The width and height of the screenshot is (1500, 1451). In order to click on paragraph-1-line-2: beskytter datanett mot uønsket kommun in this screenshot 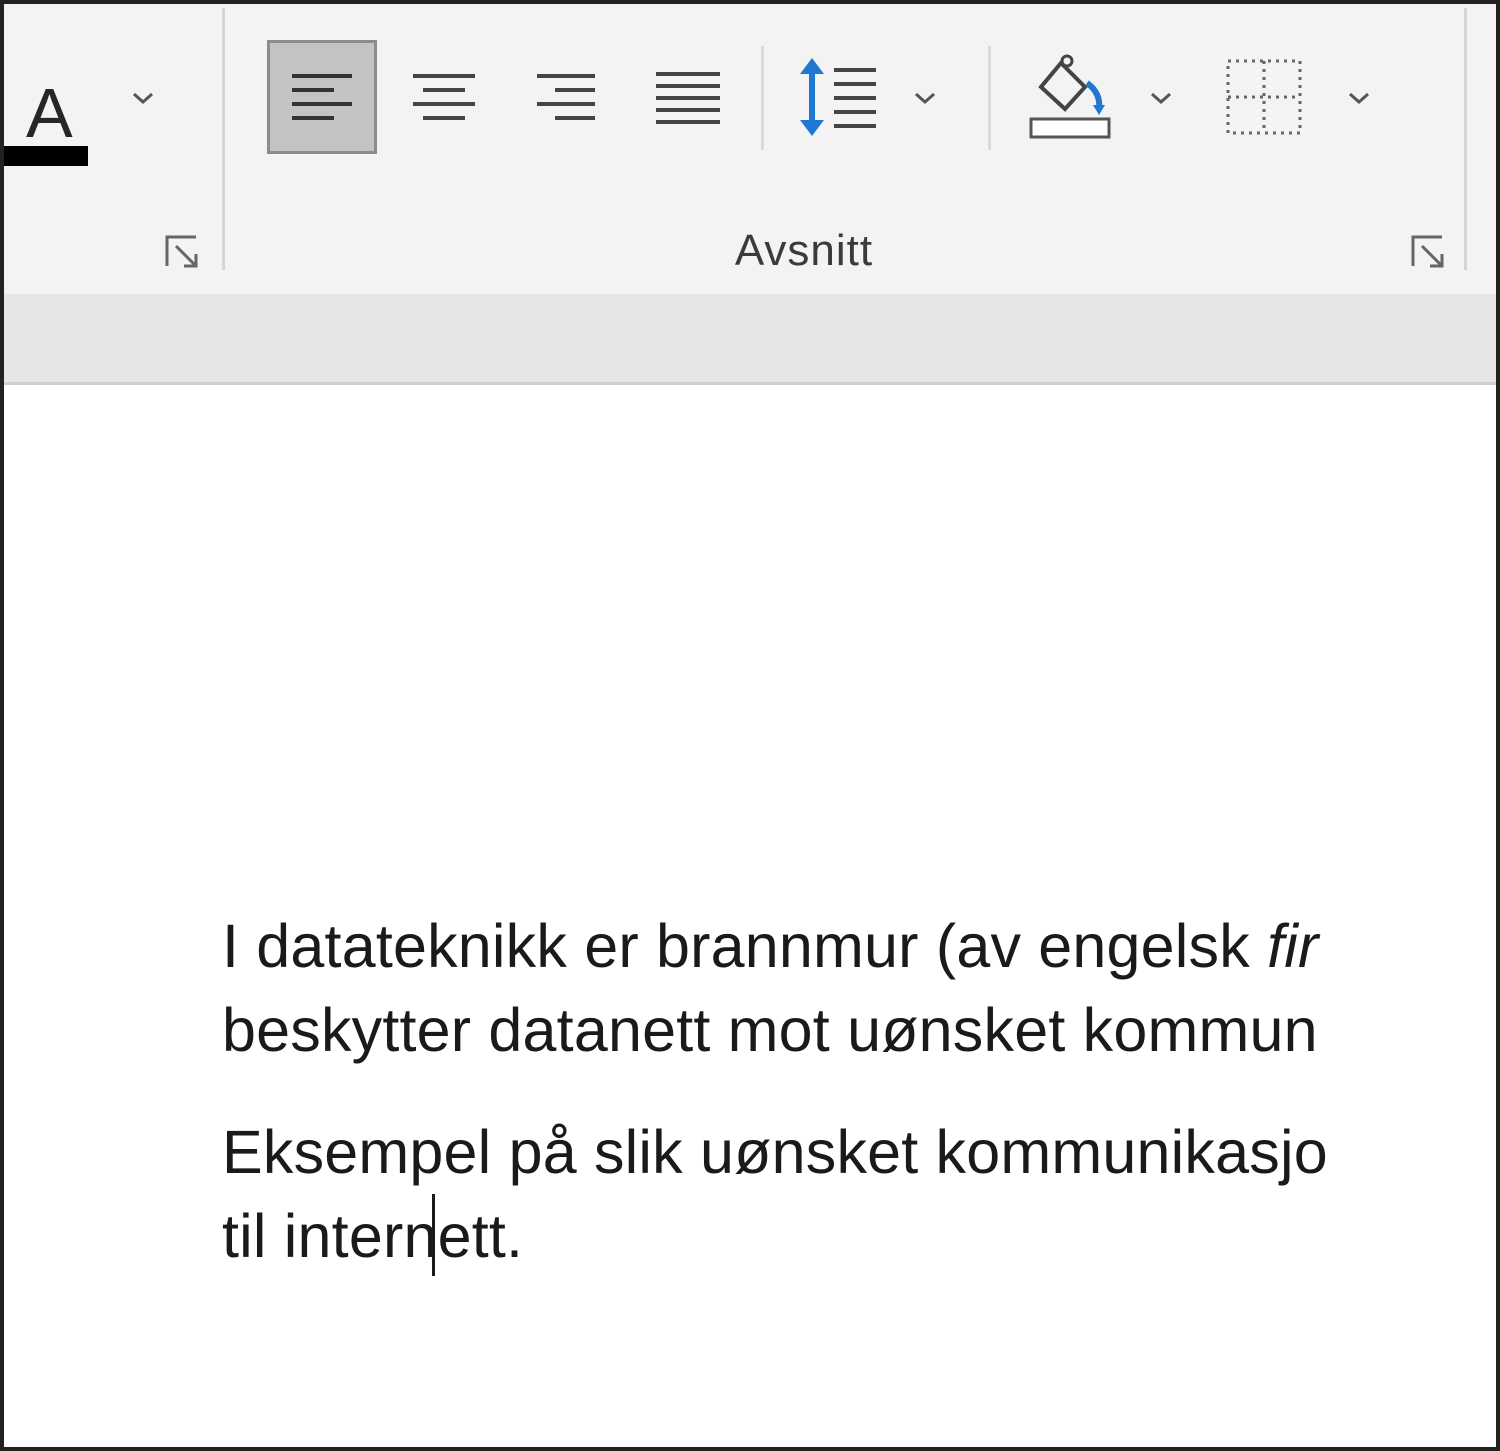, I will do `click(770, 1030)`.